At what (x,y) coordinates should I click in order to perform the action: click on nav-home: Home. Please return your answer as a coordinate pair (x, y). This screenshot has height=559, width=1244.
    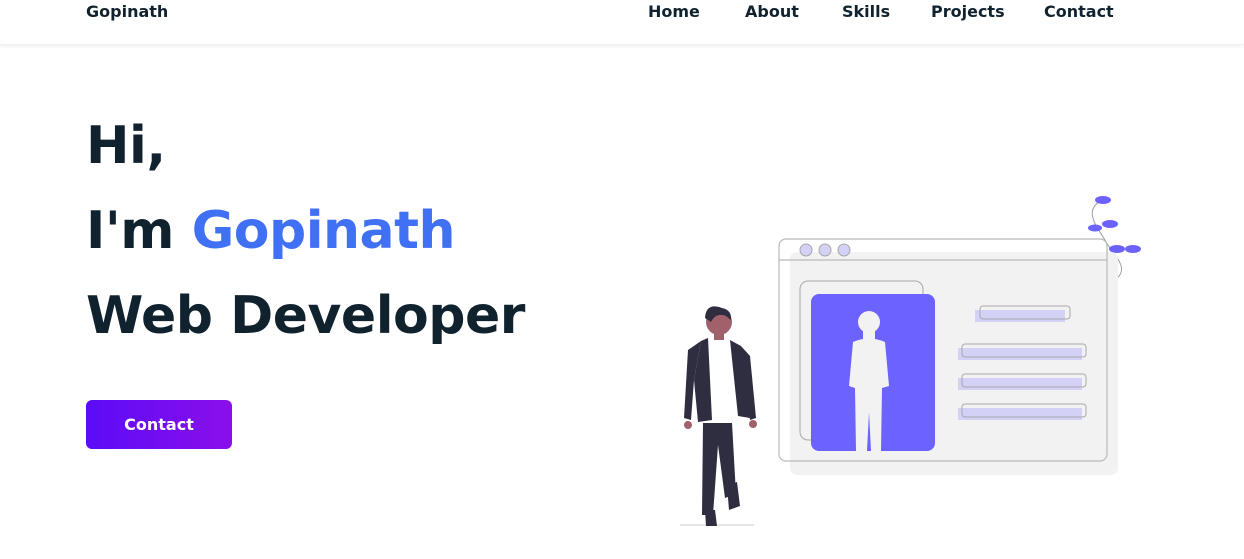
    Looking at the image, I should click on (674, 11).